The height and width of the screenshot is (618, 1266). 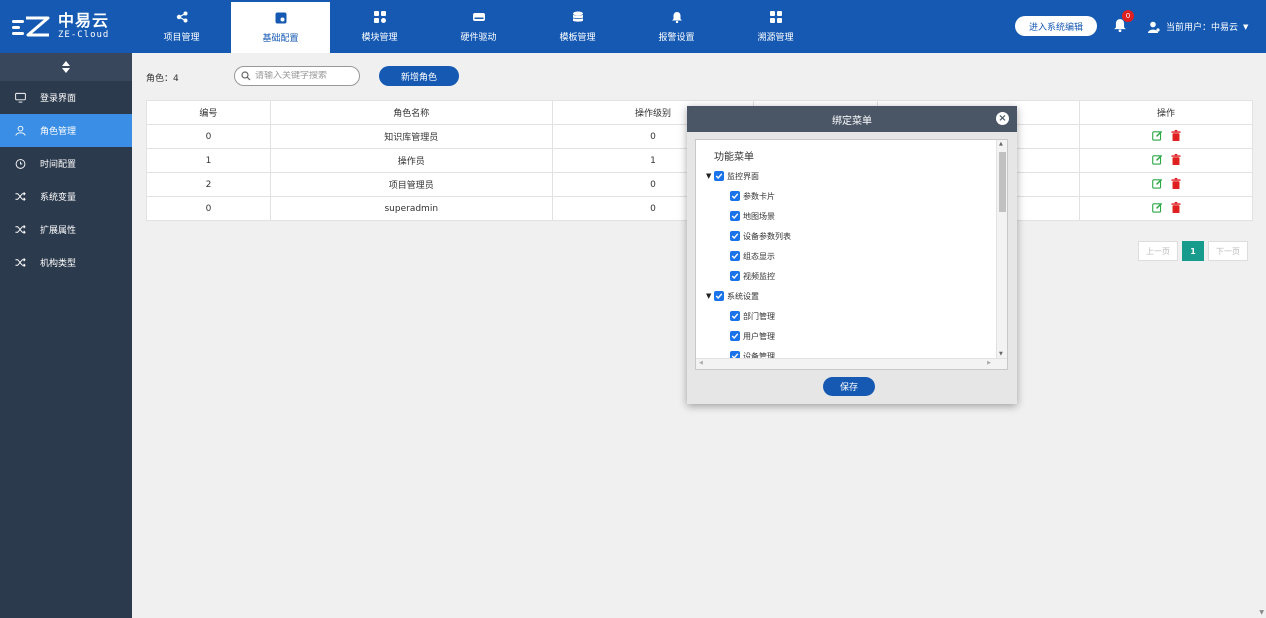 What do you see at coordinates (20, 164) in the screenshot?
I see `clock-icon` at bounding box center [20, 164].